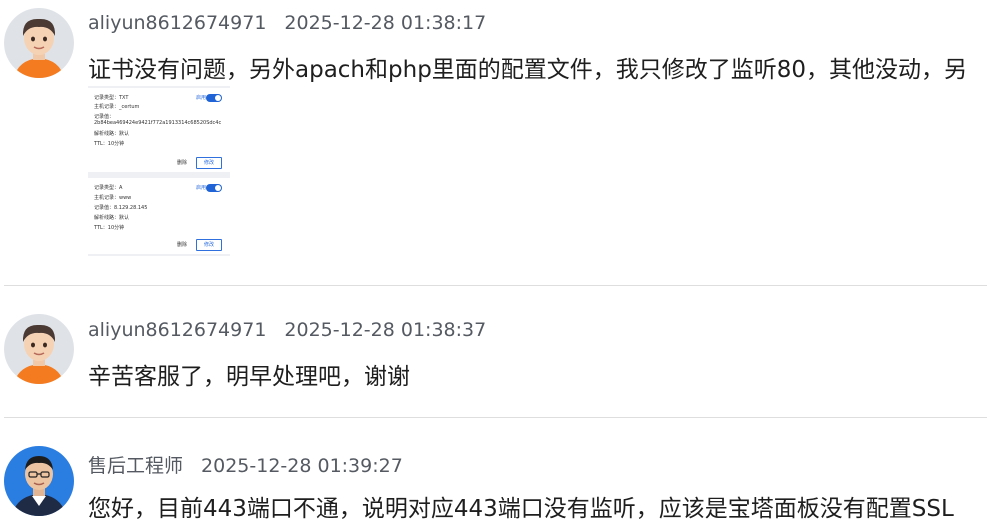 The image size is (987, 525). What do you see at coordinates (385, 330) in the screenshot?
I see `timestamp: 2025-12-28 01:38:37` at bounding box center [385, 330].